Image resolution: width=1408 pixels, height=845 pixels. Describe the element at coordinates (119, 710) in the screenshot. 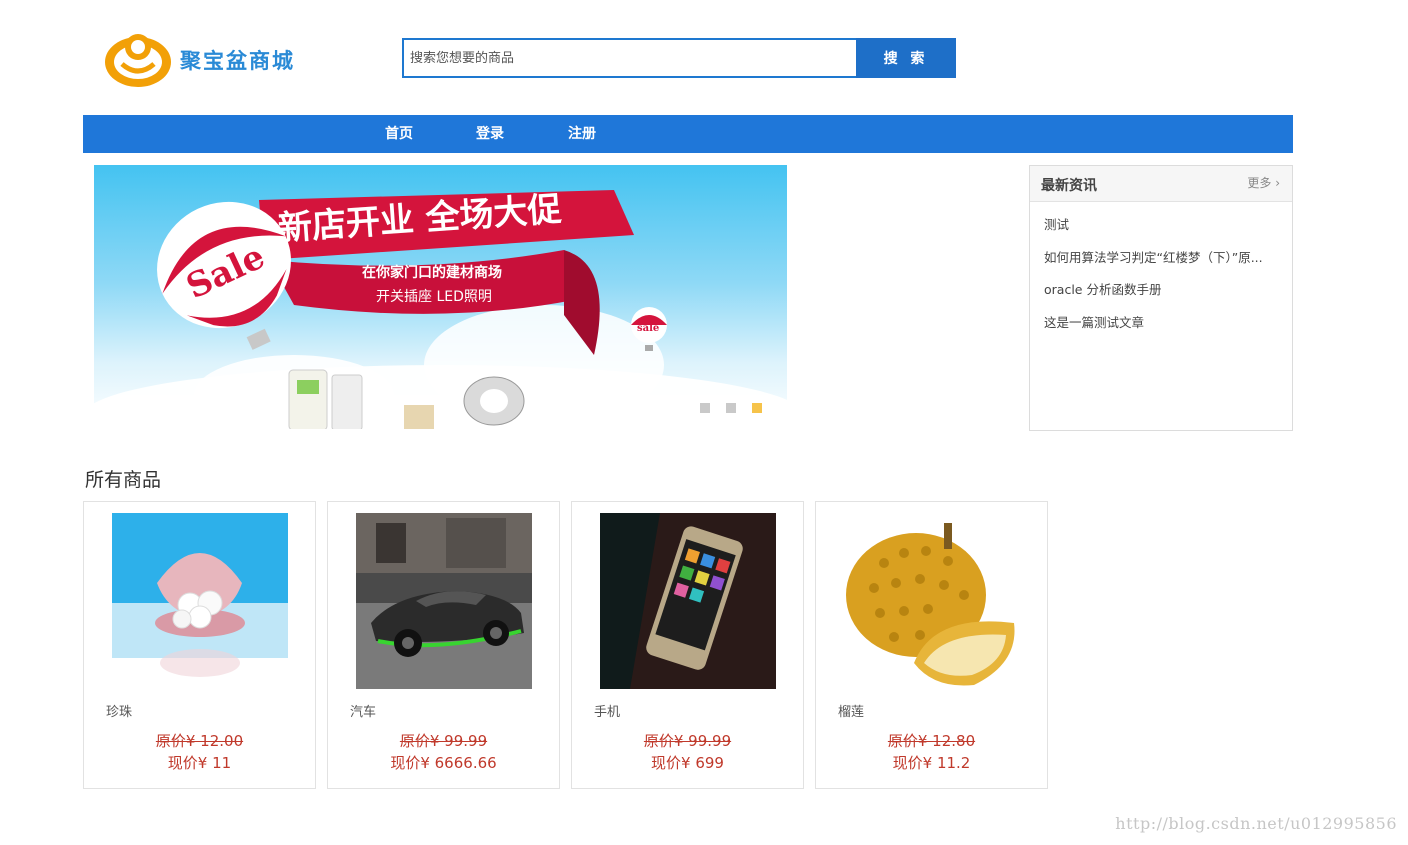

I see `product-name: 珍珠` at that location.